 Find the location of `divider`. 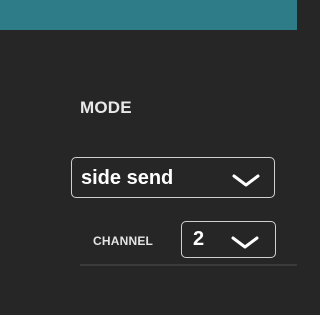

divider is located at coordinates (188, 265).